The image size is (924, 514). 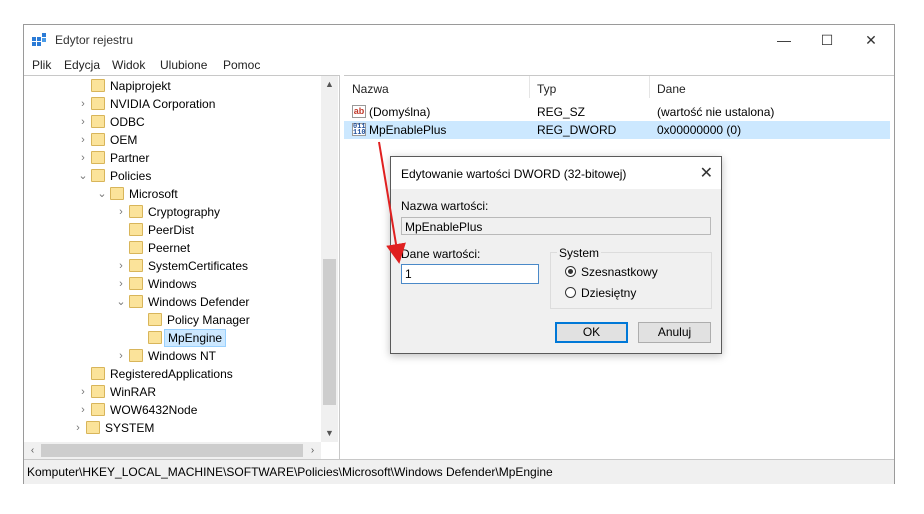 What do you see at coordinates (441, 254) in the screenshot?
I see `value-data-label: Dane wartości:` at bounding box center [441, 254].